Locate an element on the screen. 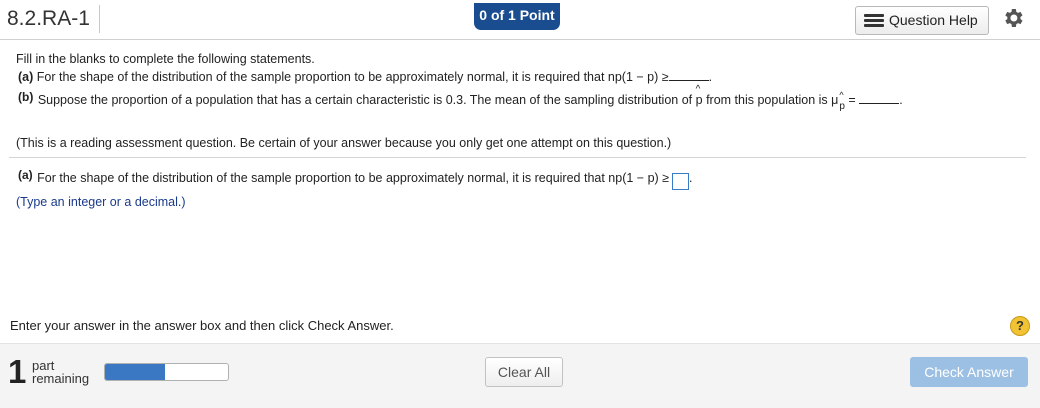  points-badge: 0 of 1 Point is located at coordinates (517, 16).